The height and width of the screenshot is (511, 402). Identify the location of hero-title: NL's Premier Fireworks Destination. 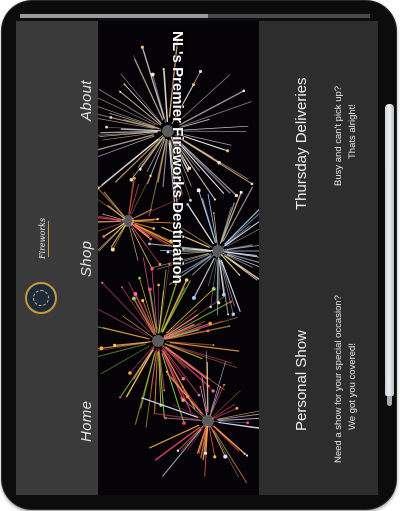
(177, 157).